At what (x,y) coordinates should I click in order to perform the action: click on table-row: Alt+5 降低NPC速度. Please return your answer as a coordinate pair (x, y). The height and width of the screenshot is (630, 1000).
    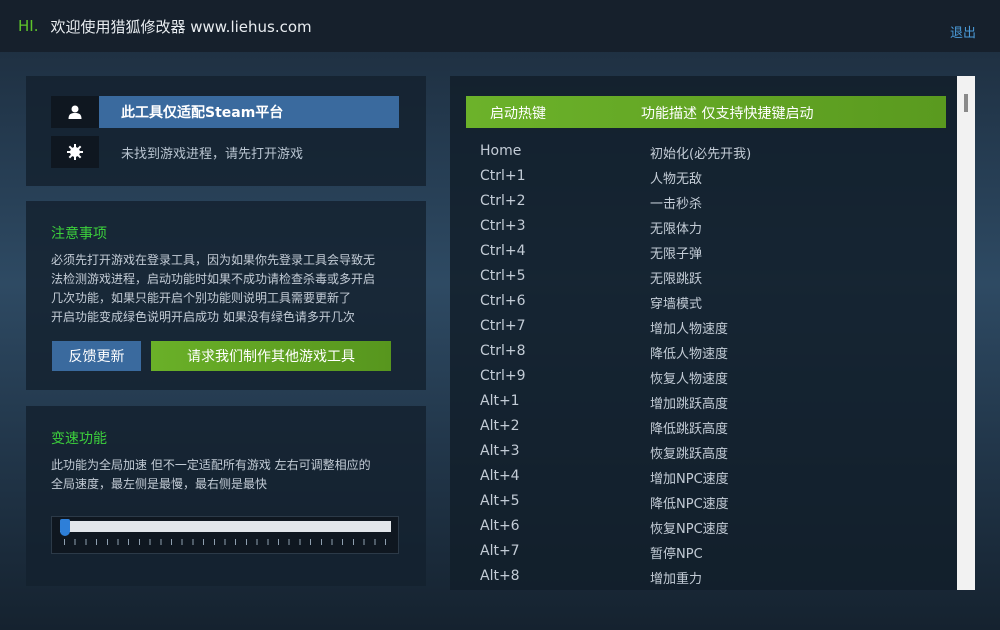
    Looking at the image, I should click on (710, 502).